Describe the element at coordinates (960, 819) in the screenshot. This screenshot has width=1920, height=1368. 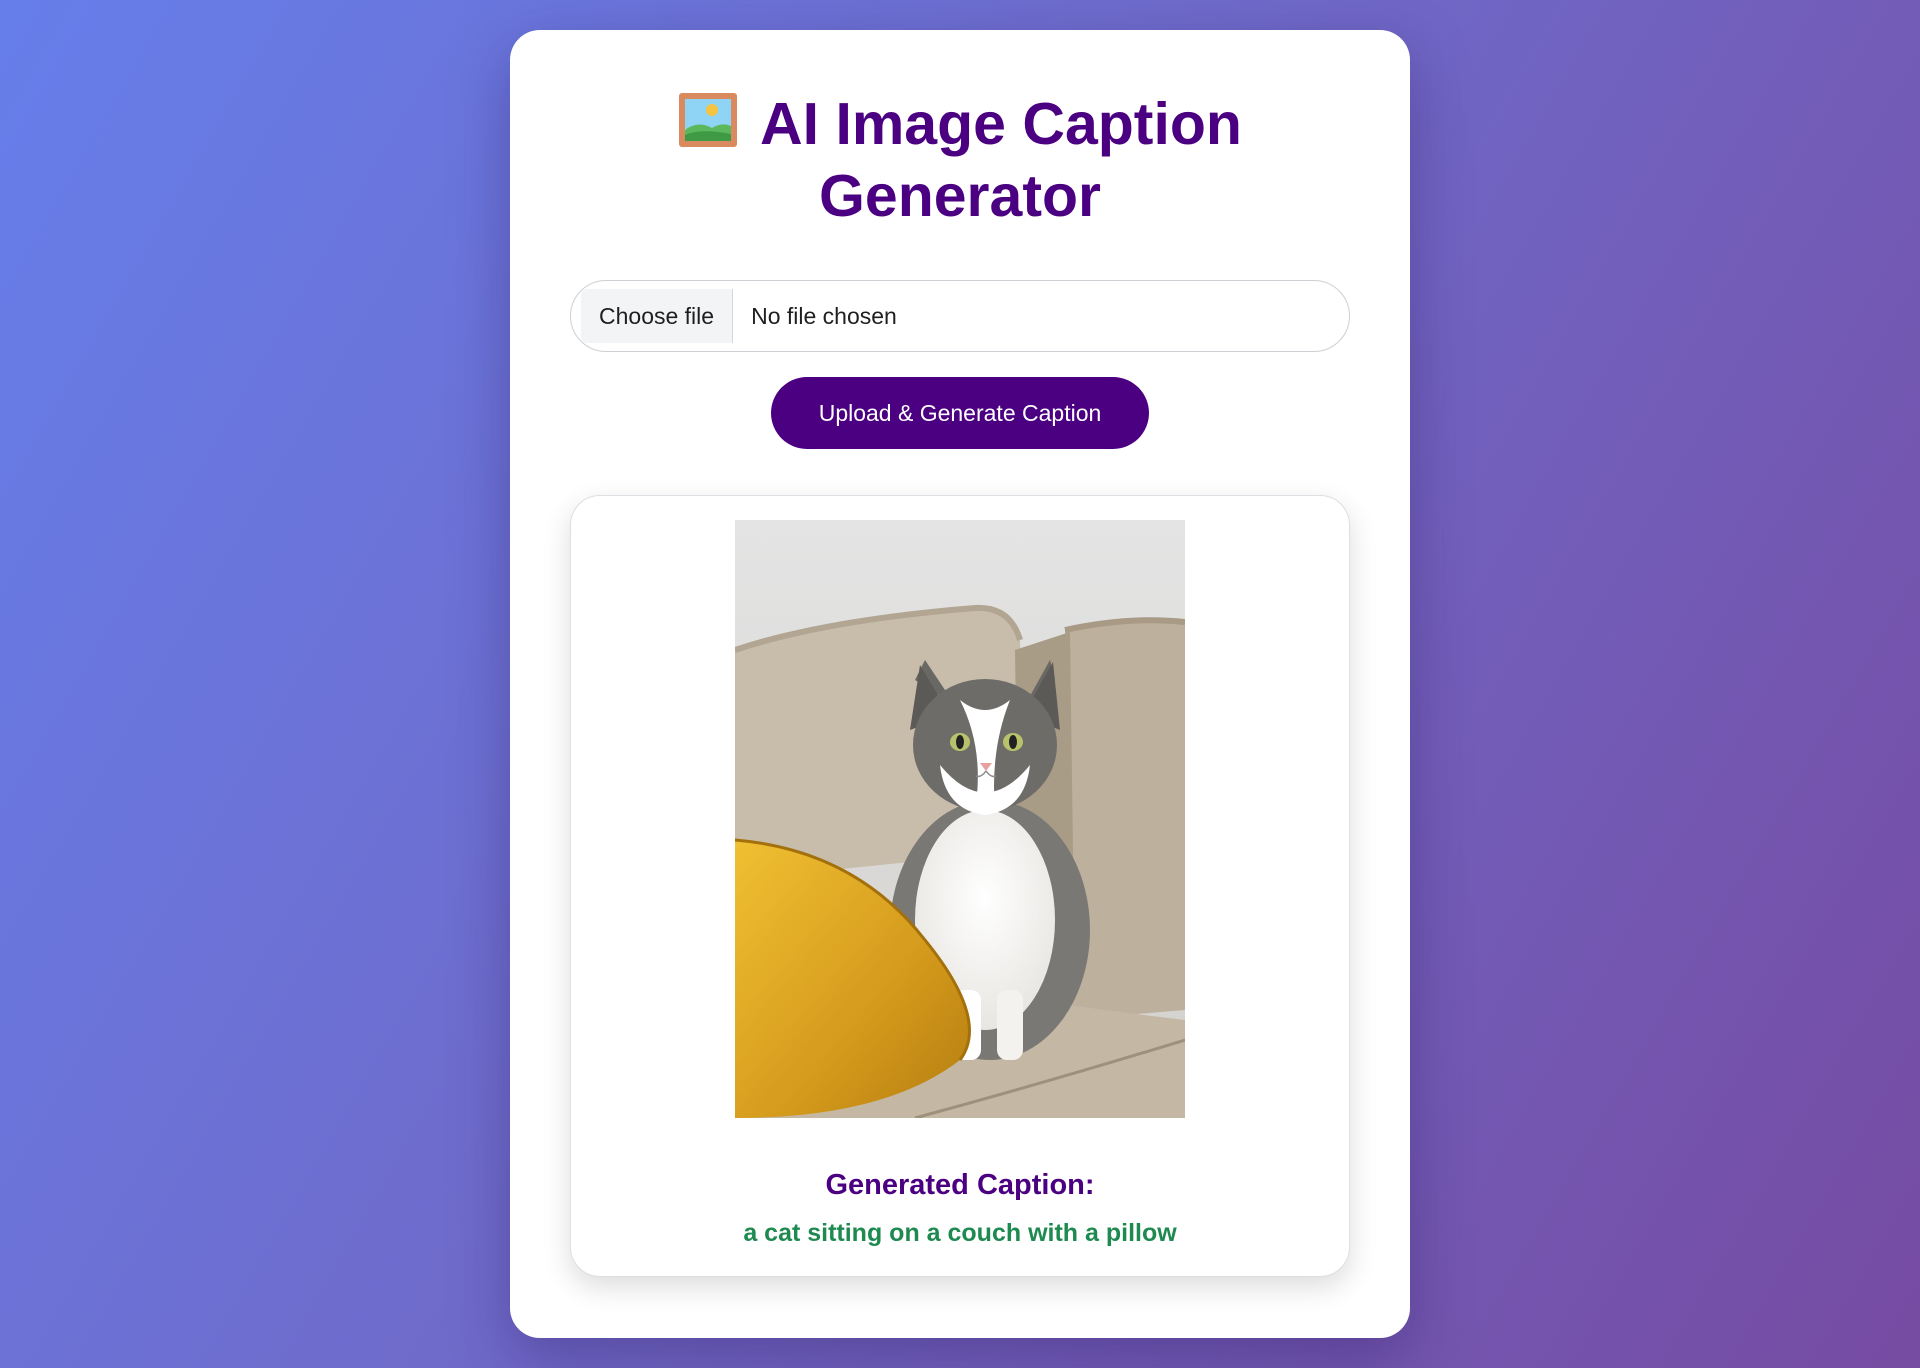
I see `uploaded-cat-image` at that location.